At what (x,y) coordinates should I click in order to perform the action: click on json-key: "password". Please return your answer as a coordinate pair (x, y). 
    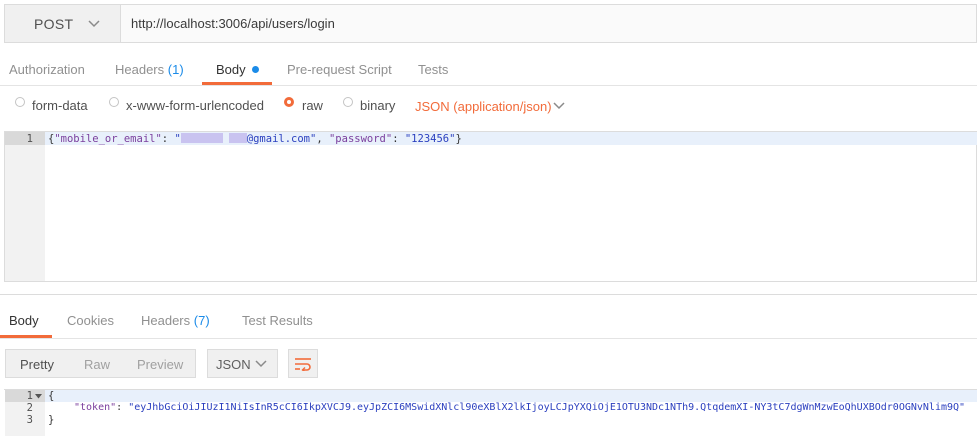
    Looking at the image, I should click on (360, 139).